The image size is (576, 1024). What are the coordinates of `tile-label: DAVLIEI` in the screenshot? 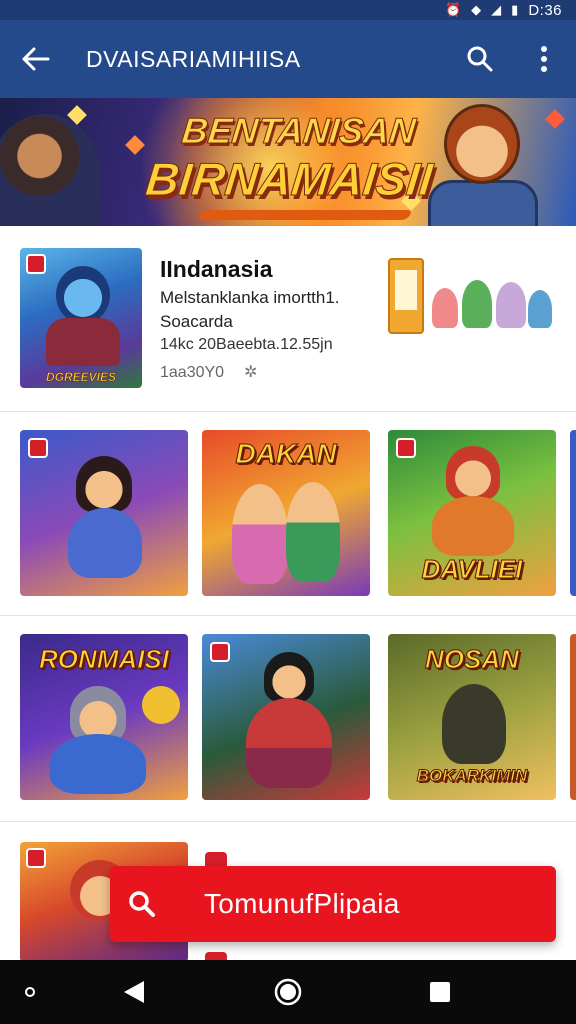 It's located at (472, 569).